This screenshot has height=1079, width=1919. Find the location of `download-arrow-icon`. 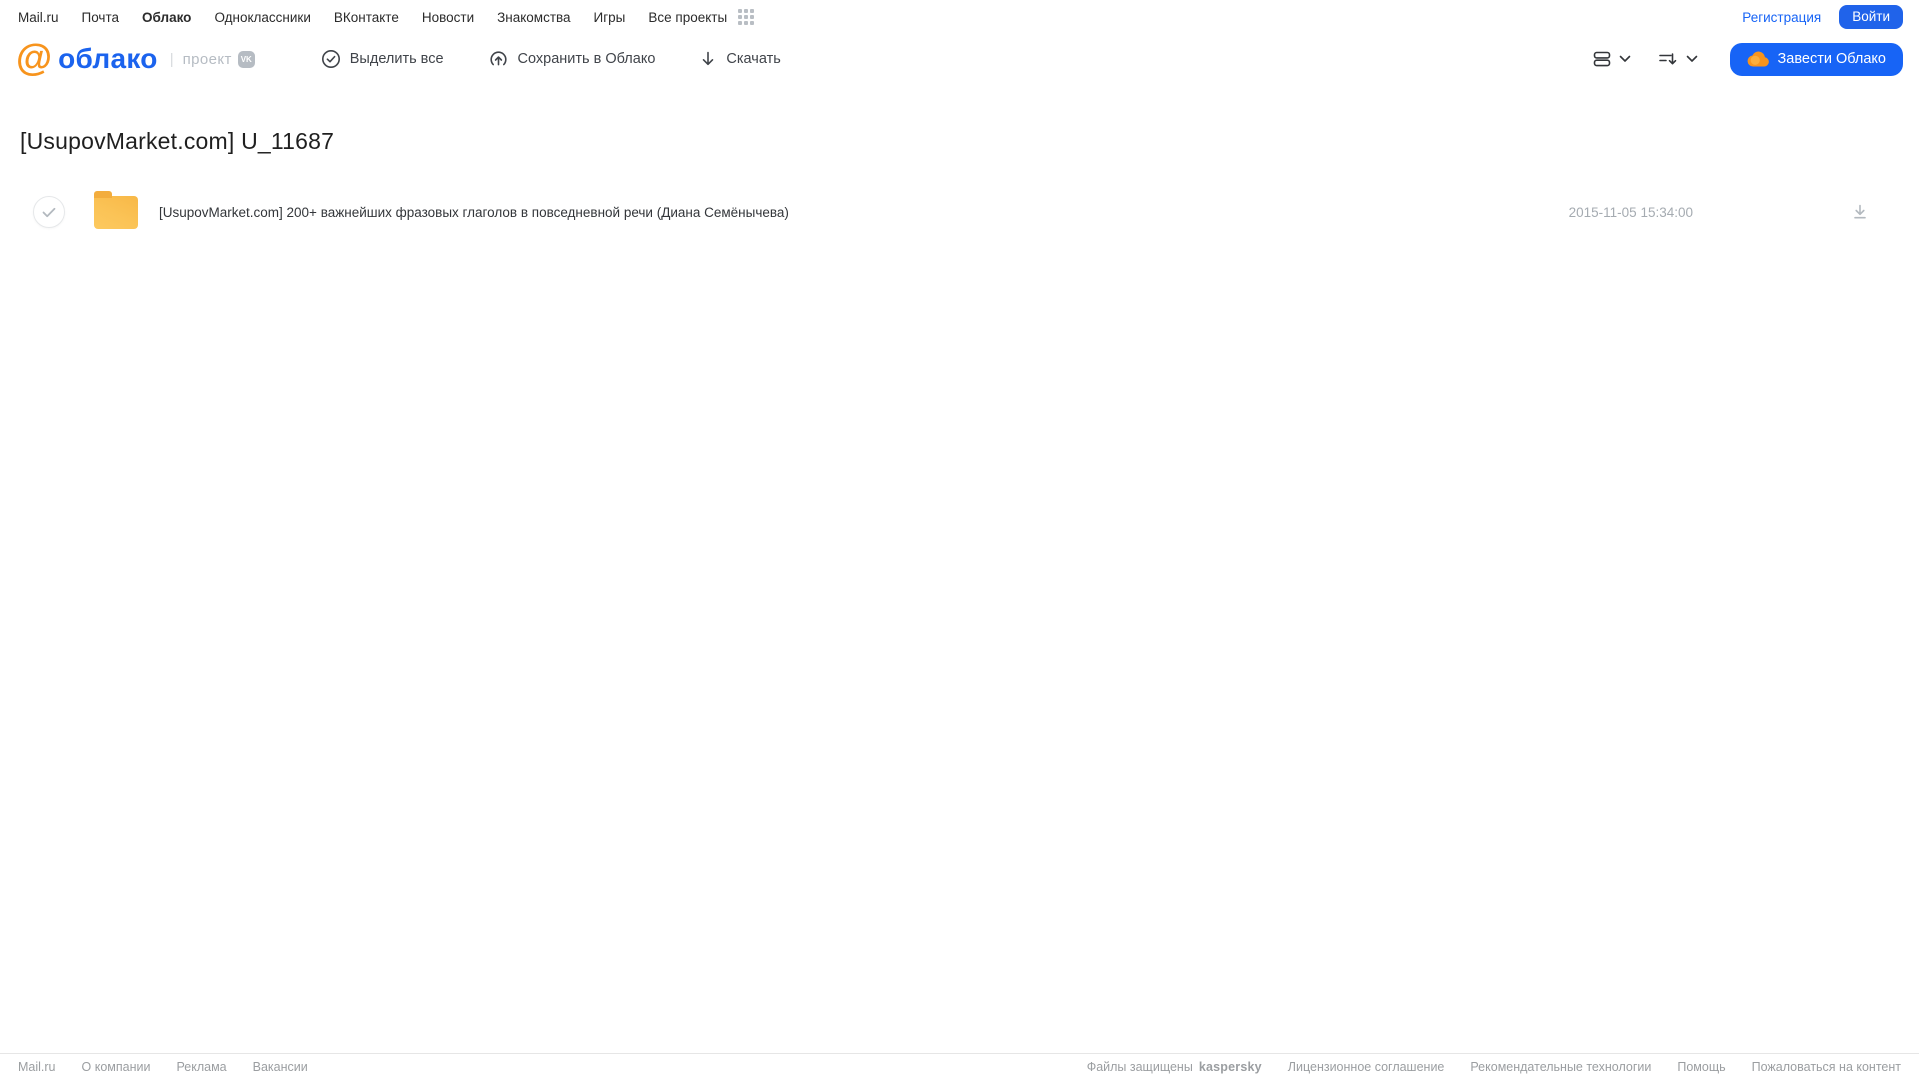

download-arrow-icon is located at coordinates (708, 58).